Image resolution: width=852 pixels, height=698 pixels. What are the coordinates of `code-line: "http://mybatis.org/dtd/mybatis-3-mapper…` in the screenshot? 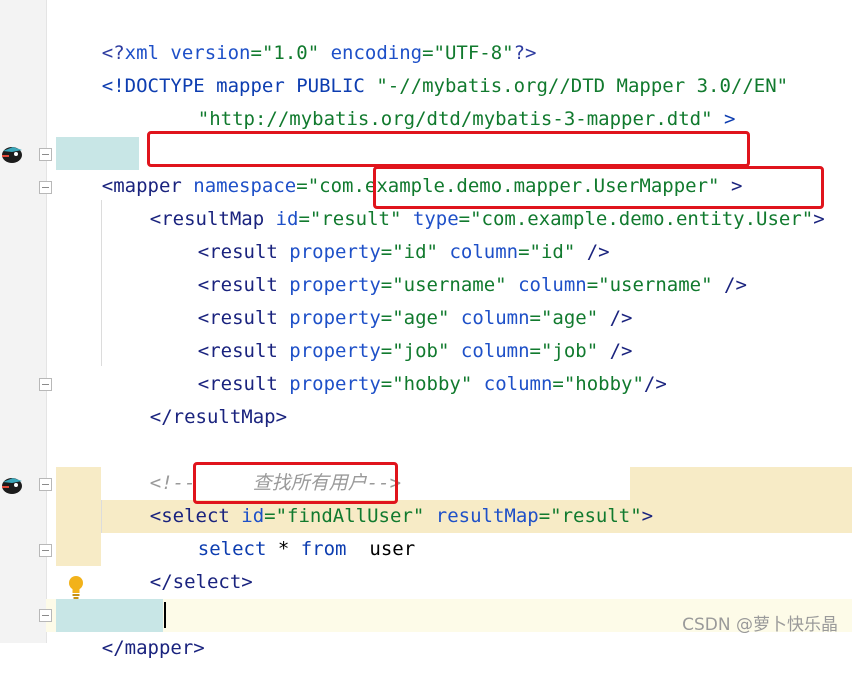 It's located at (502, 100).